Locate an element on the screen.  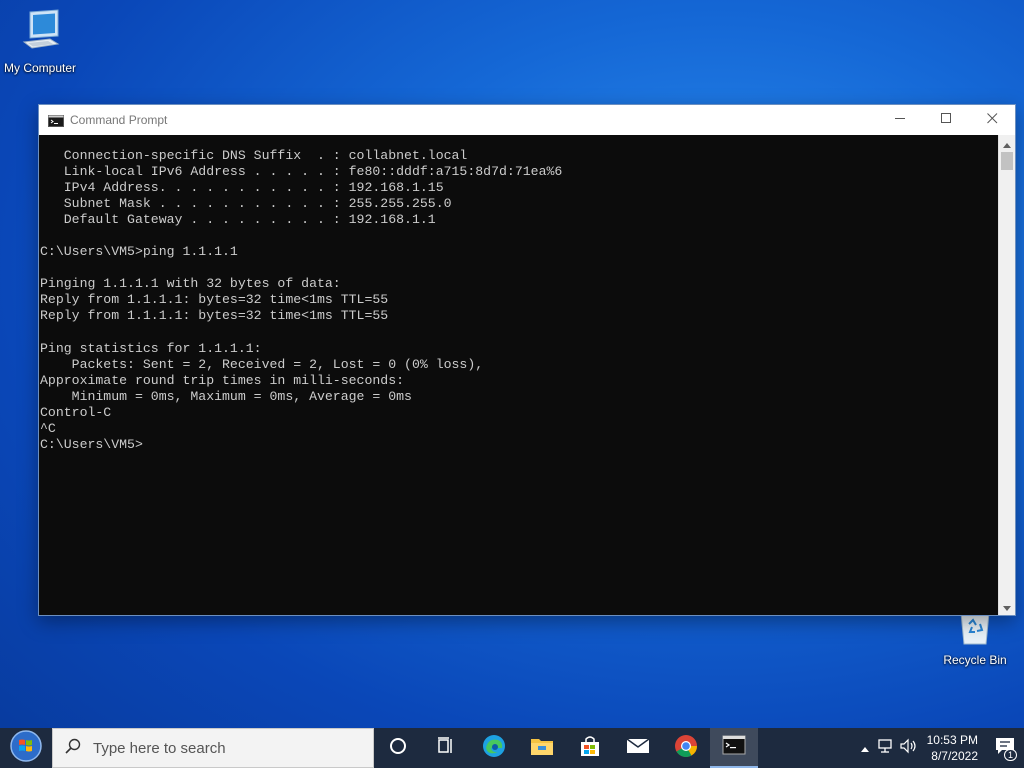
mail-icon is located at coordinates (638, 748).